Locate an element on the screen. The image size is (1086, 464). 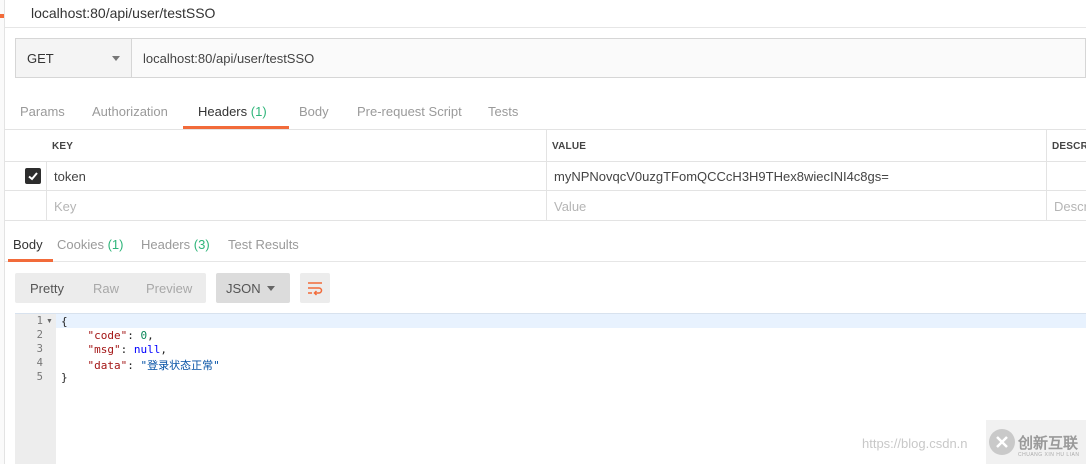
json-number: 0 is located at coordinates (144, 335).